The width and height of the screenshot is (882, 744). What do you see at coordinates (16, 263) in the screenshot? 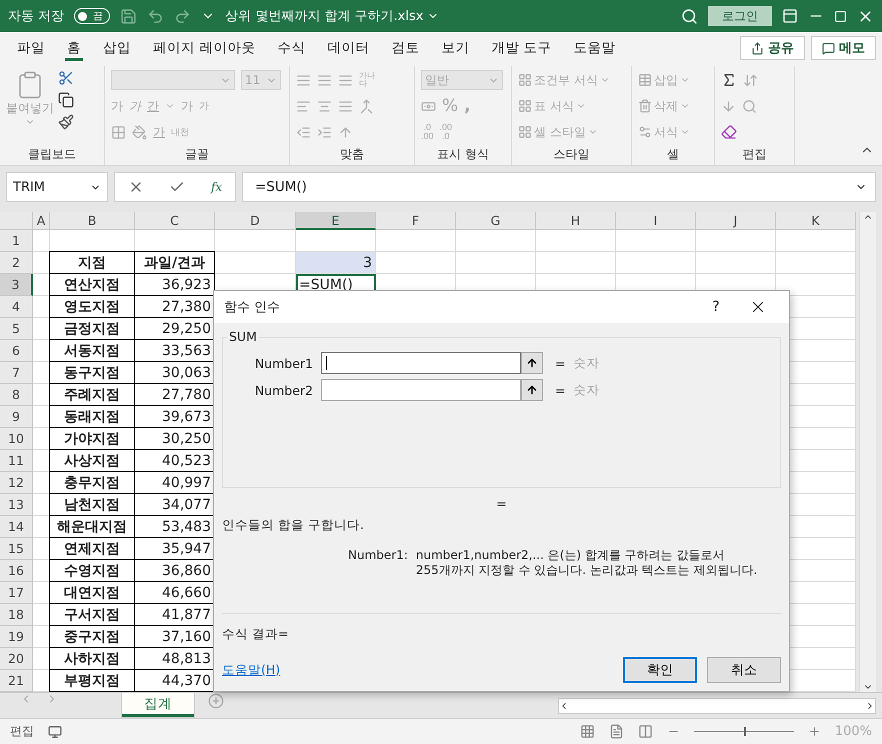
I see `row-header: 2` at bounding box center [16, 263].